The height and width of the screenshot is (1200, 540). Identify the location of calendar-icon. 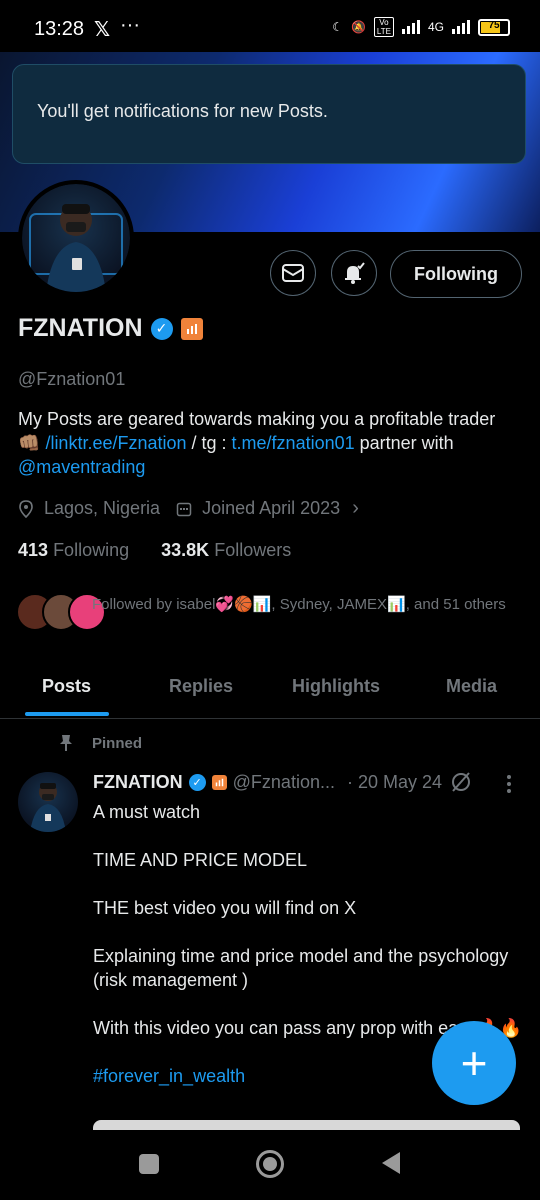
(184, 509).